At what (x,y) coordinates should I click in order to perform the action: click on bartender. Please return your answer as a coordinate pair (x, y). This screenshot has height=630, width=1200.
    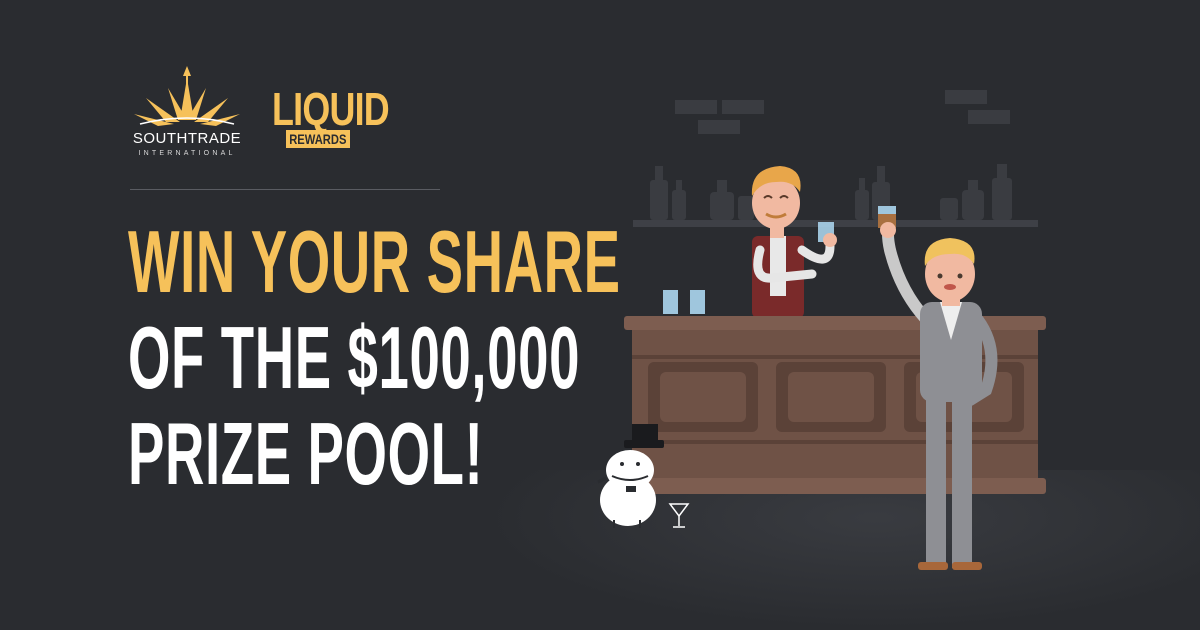
    Looking at the image, I should click on (794, 242).